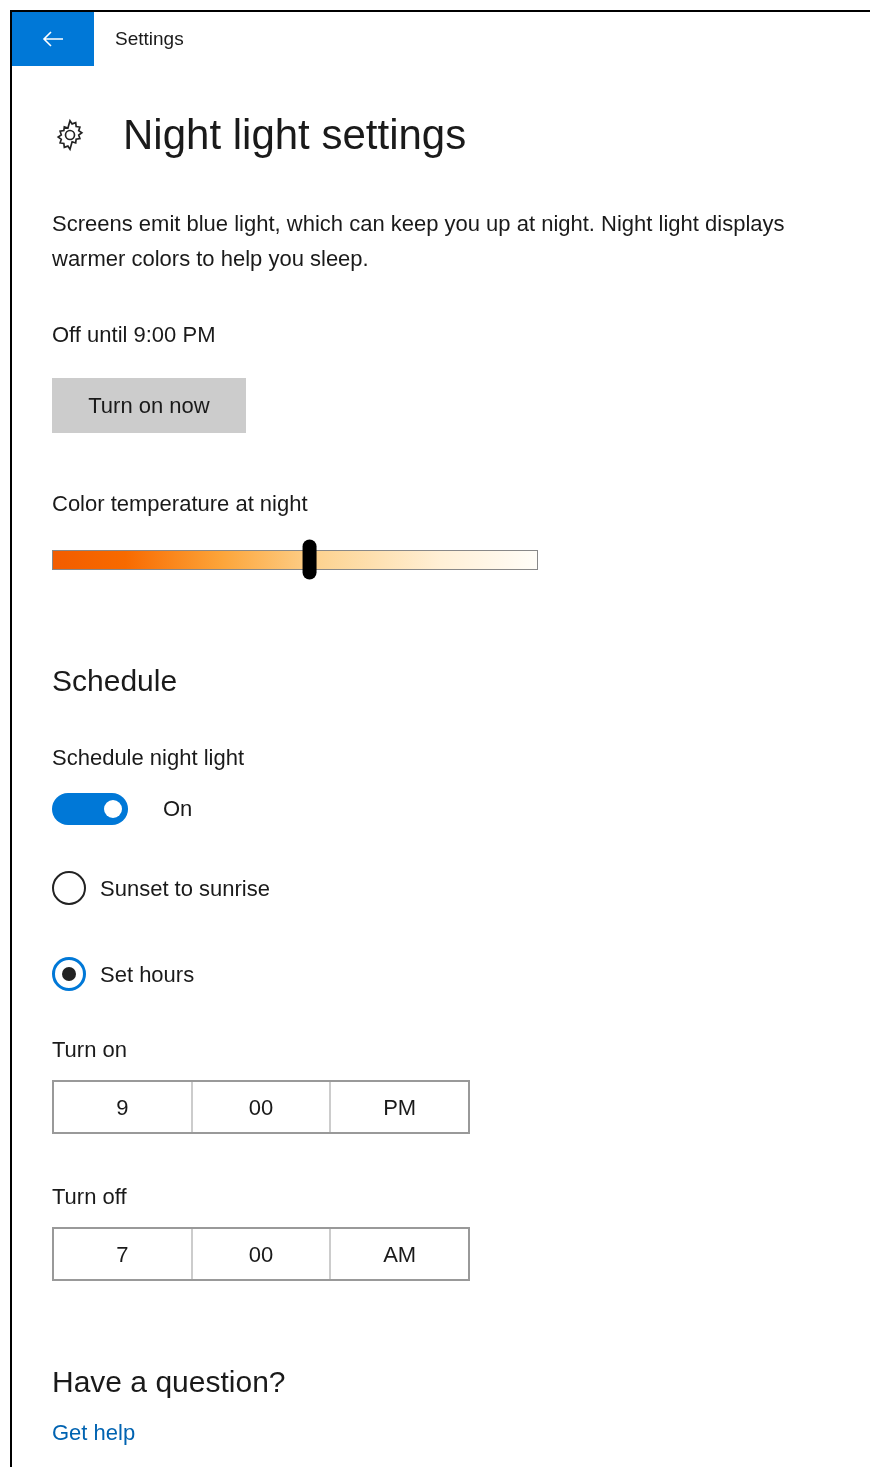 Image resolution: width=870 pixels, height=1467 pixels. Describe the element at coordinates (149, 758) in the screenshot. I see `toggle-label: Schedule night light` at that location.